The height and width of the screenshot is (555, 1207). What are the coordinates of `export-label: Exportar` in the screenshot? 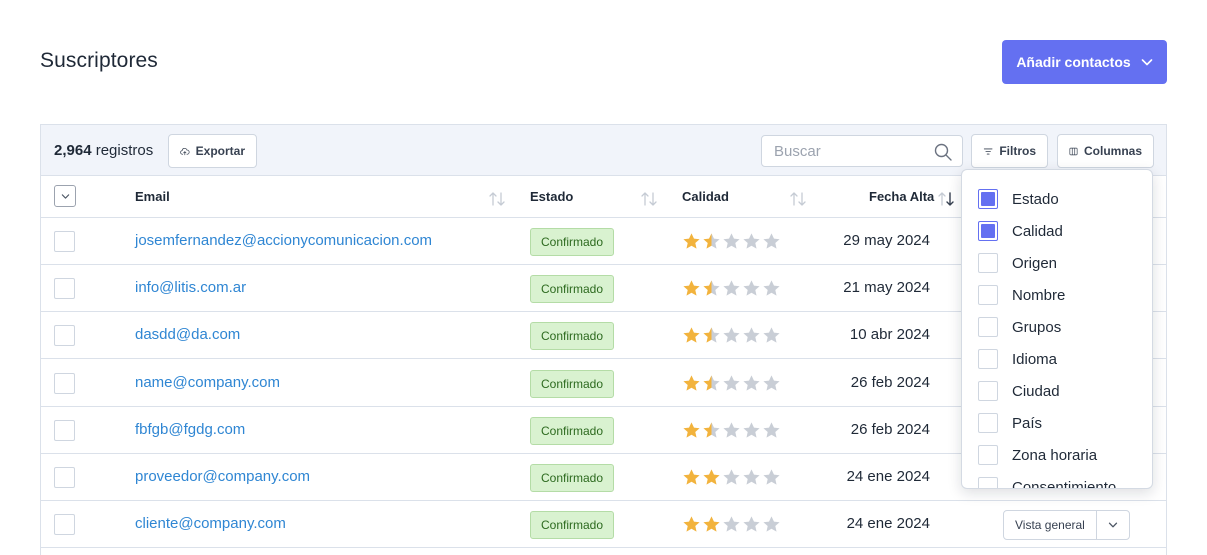 It's located at (220, 151).